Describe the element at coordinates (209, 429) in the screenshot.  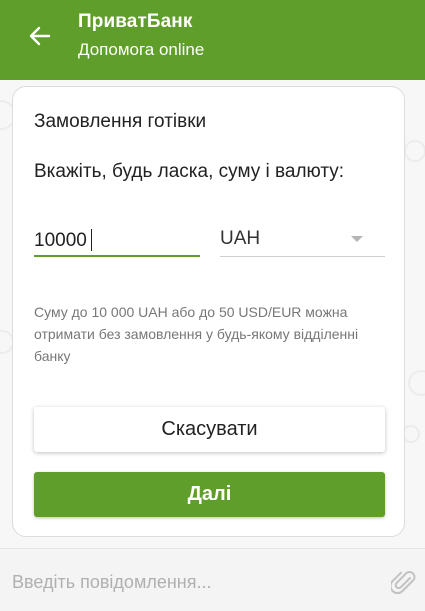
I see `cancel-button: Скасувати` at that location.